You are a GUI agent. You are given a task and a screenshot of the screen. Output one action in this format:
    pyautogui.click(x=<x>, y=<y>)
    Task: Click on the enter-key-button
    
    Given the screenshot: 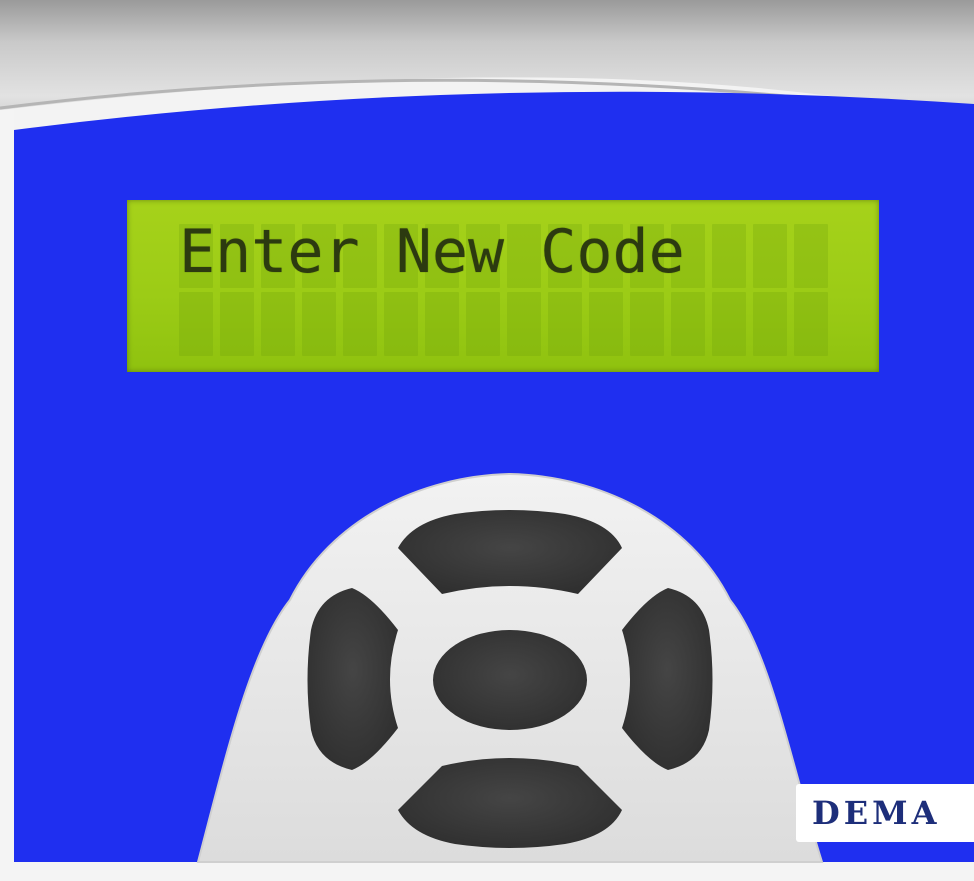 What is the action you would take?
    pyautogui.click(x=510, y=680)
    